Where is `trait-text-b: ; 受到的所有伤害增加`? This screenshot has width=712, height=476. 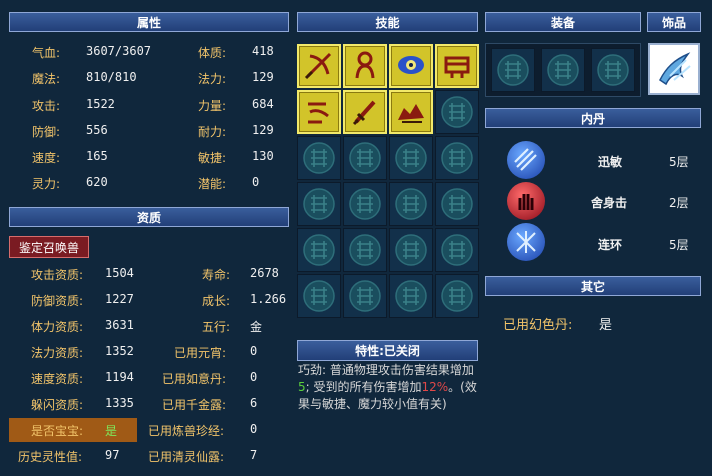
trait-text-b: ; 受到的所有伤害增加 is located at coordinates (363, 387).